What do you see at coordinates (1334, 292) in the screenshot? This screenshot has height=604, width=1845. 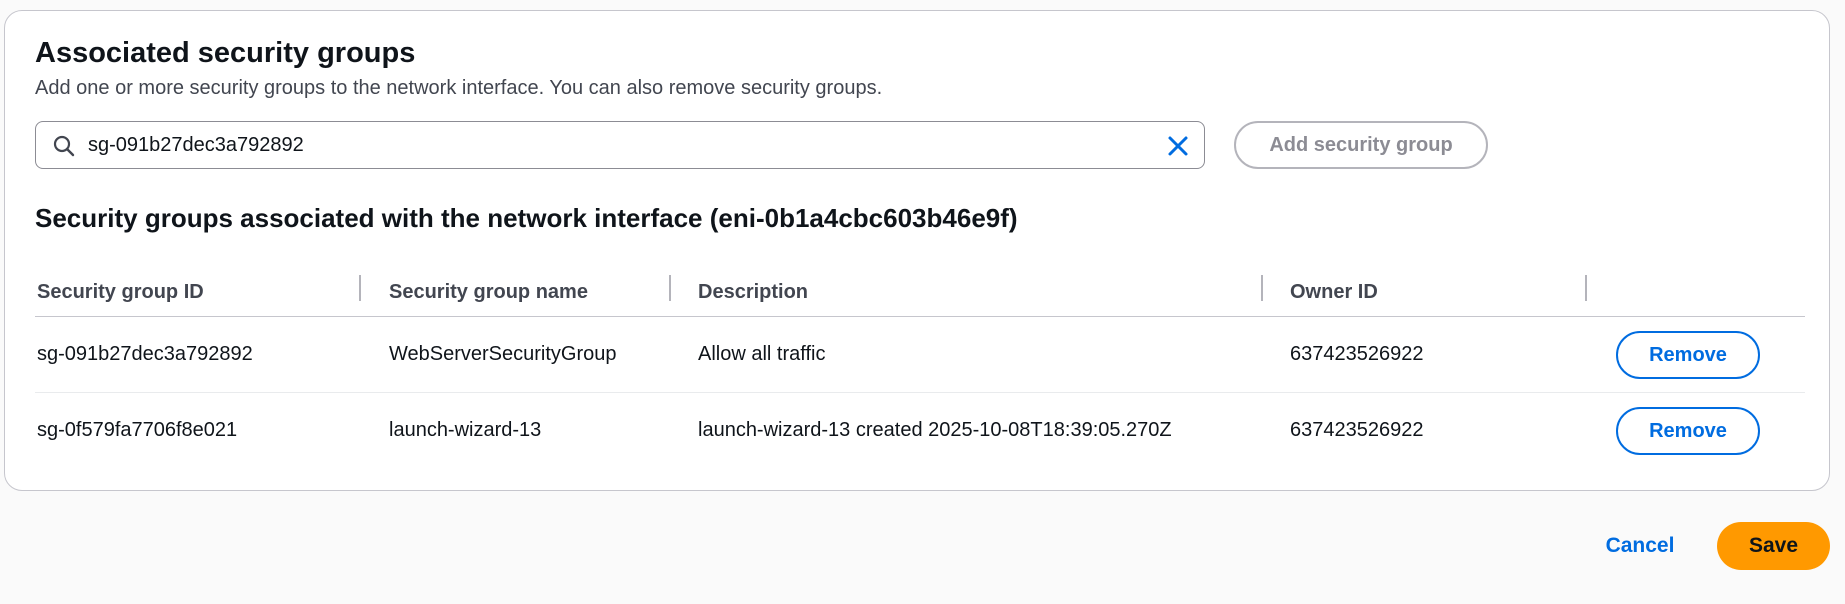 I see `column-header-owner-id: Owner ID` at bounding box center [1334, 292].